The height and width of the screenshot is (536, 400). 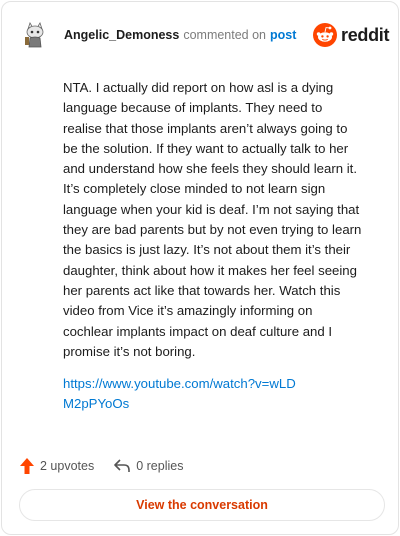 I want to click on post-link: post, so click(x=283, y=35).